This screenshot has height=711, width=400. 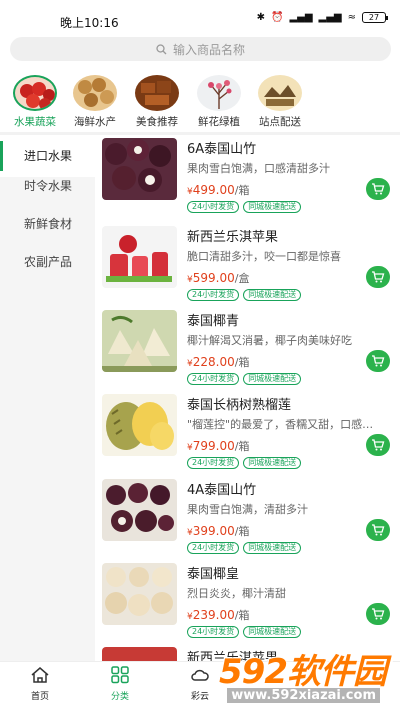 What do you see at coordinates (213, 574) in the screenshot?
I see `product-name: 泰国椰皇` at bounding box center [213, 574].